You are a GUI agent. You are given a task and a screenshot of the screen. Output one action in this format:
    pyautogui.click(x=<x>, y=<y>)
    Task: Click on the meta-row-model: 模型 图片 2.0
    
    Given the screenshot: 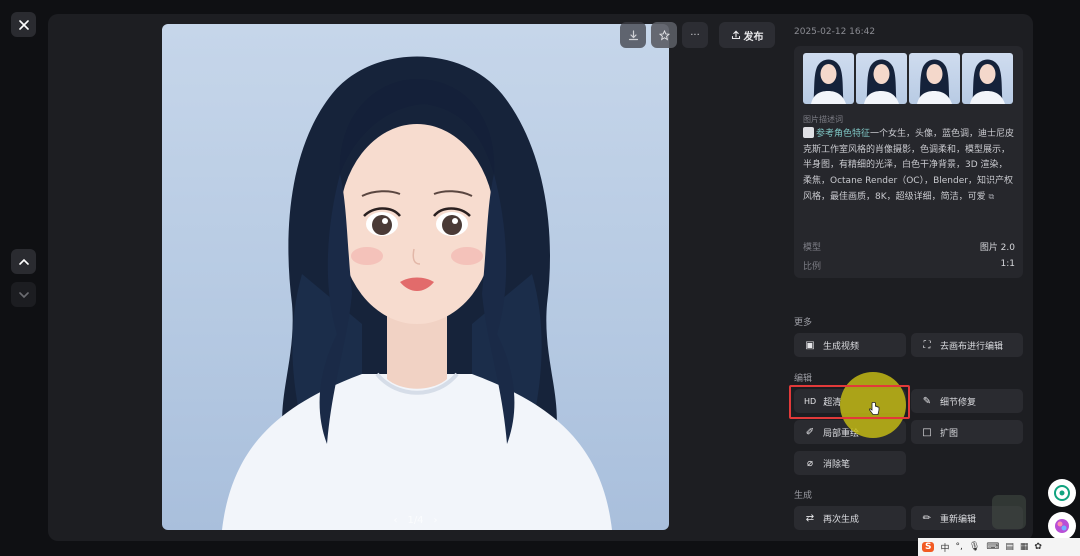 What is the action you would take?
    pyautogui.click(x=909, y=246)
    